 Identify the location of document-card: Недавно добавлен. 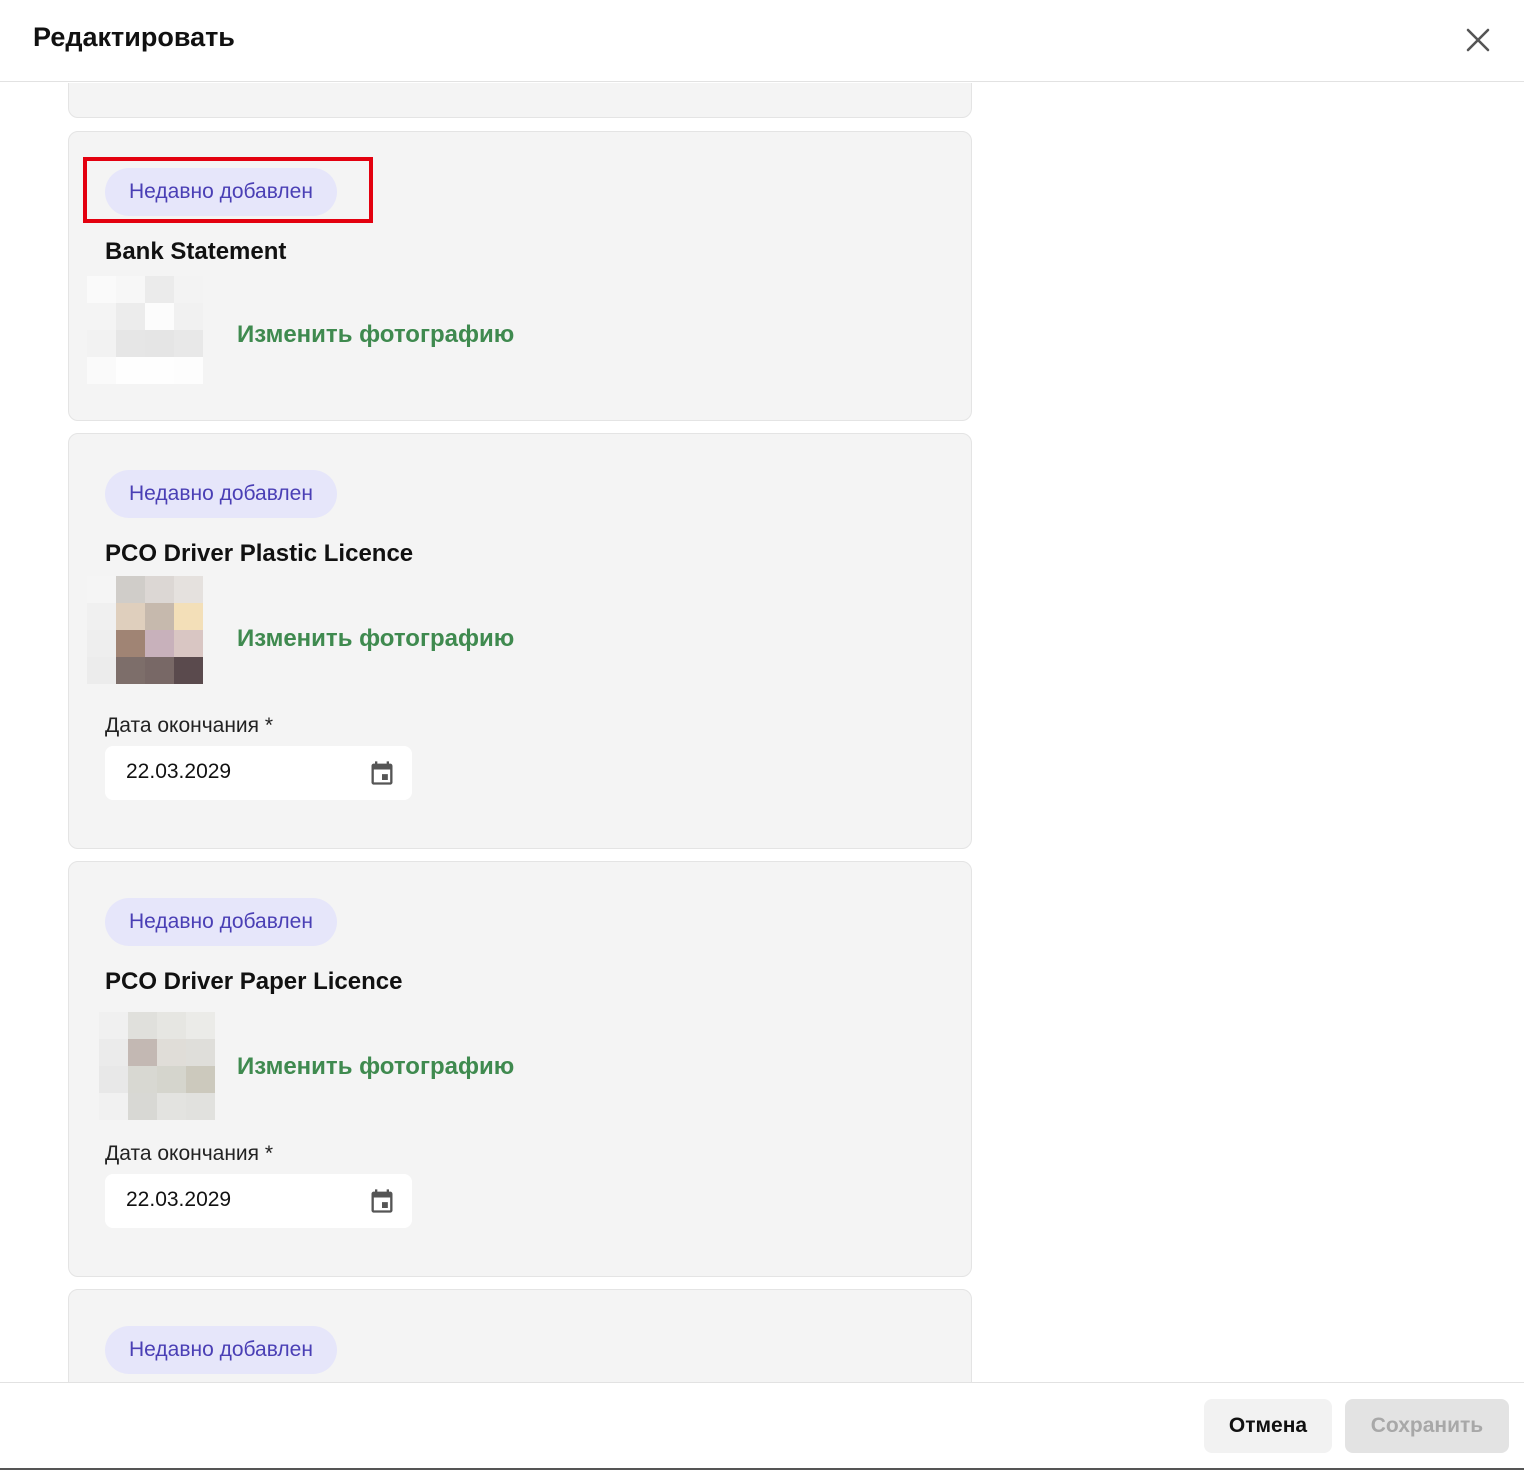
(520, 1335).